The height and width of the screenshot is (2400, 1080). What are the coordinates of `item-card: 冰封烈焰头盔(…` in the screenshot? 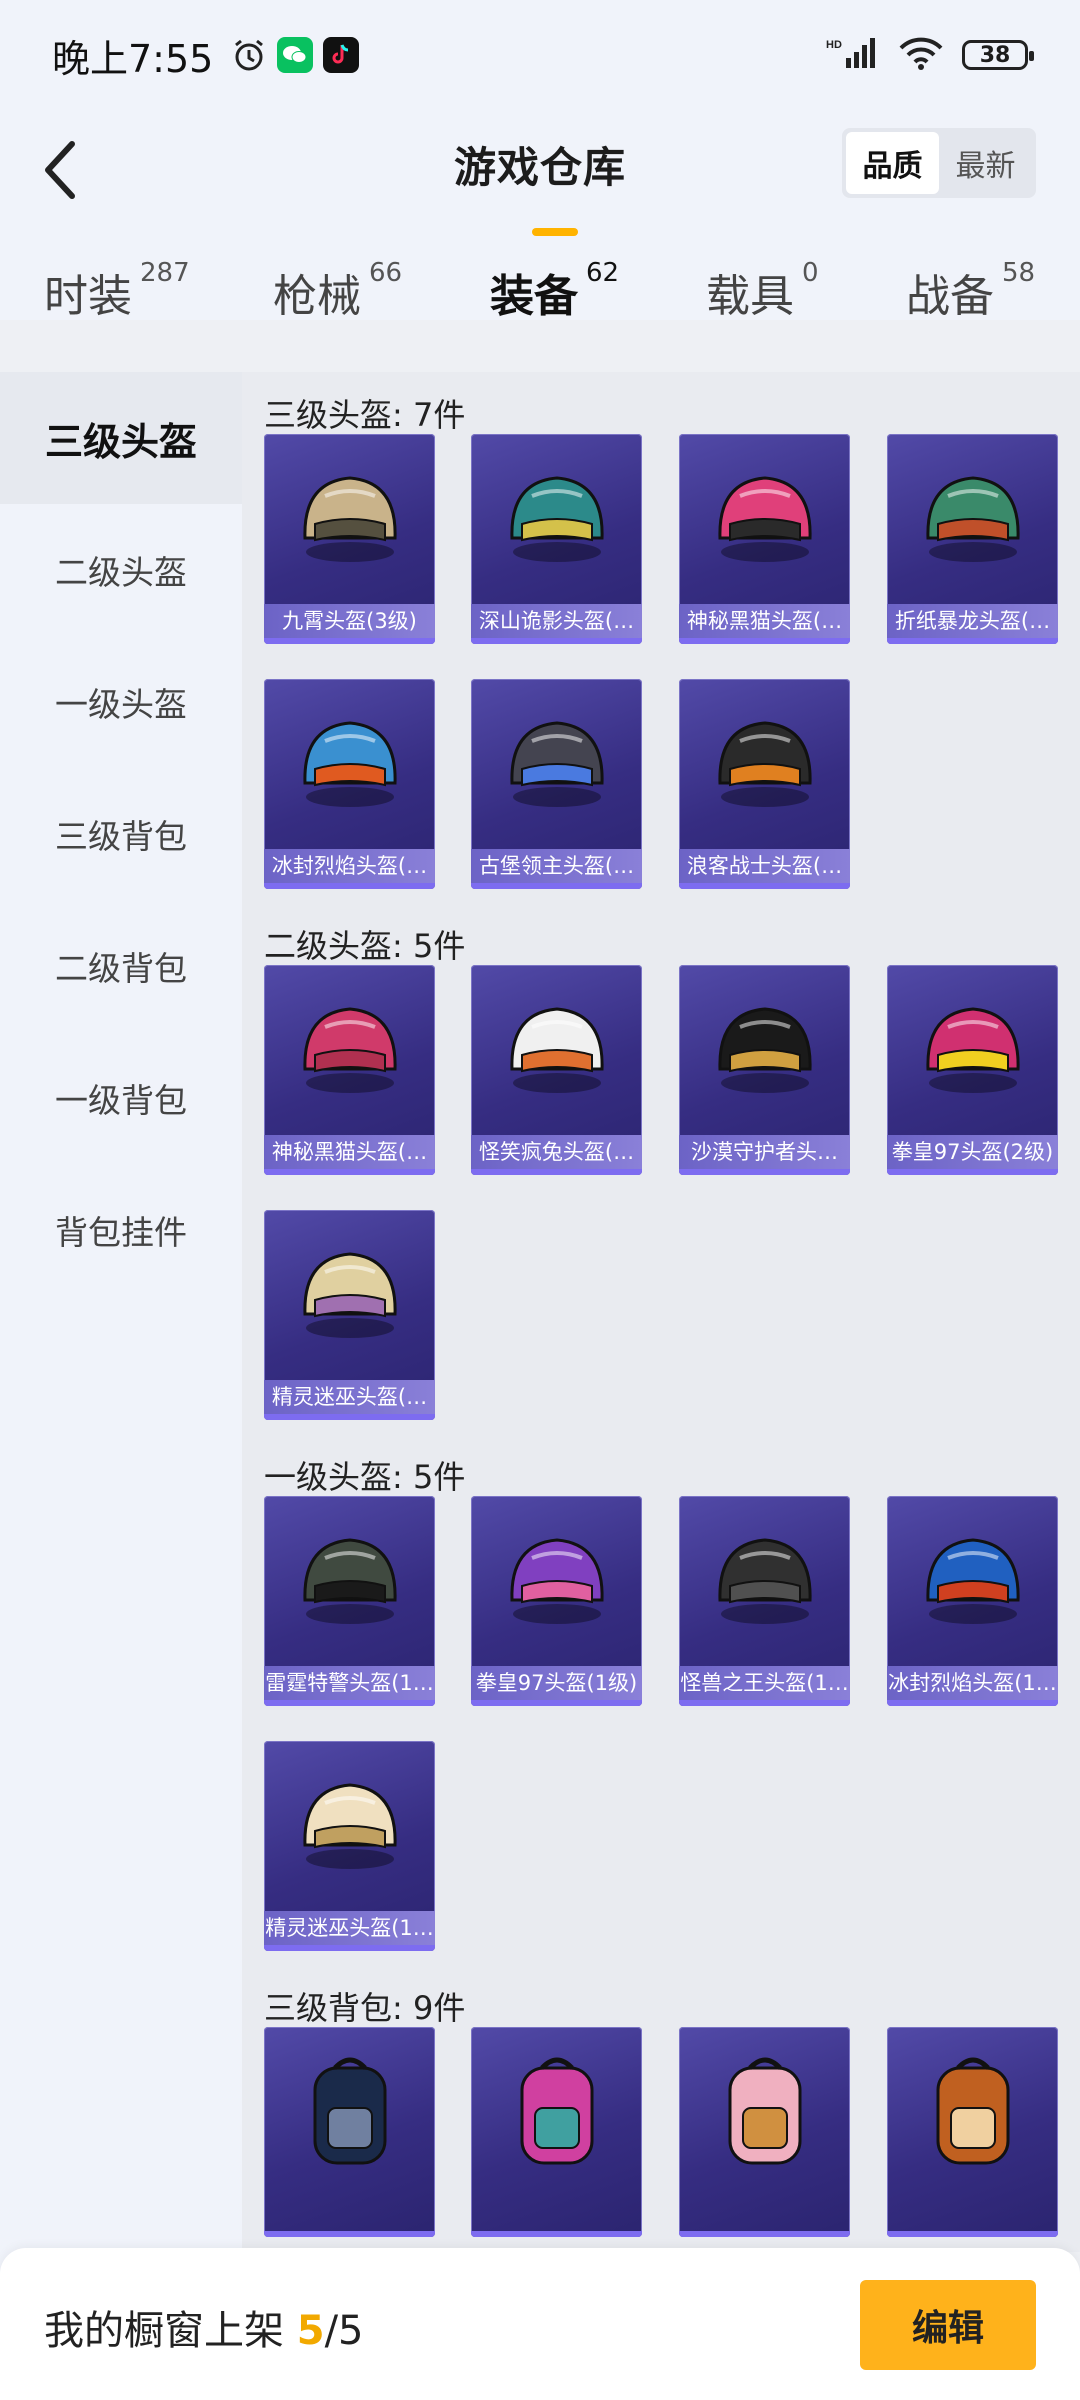 It's located at (349, 784).